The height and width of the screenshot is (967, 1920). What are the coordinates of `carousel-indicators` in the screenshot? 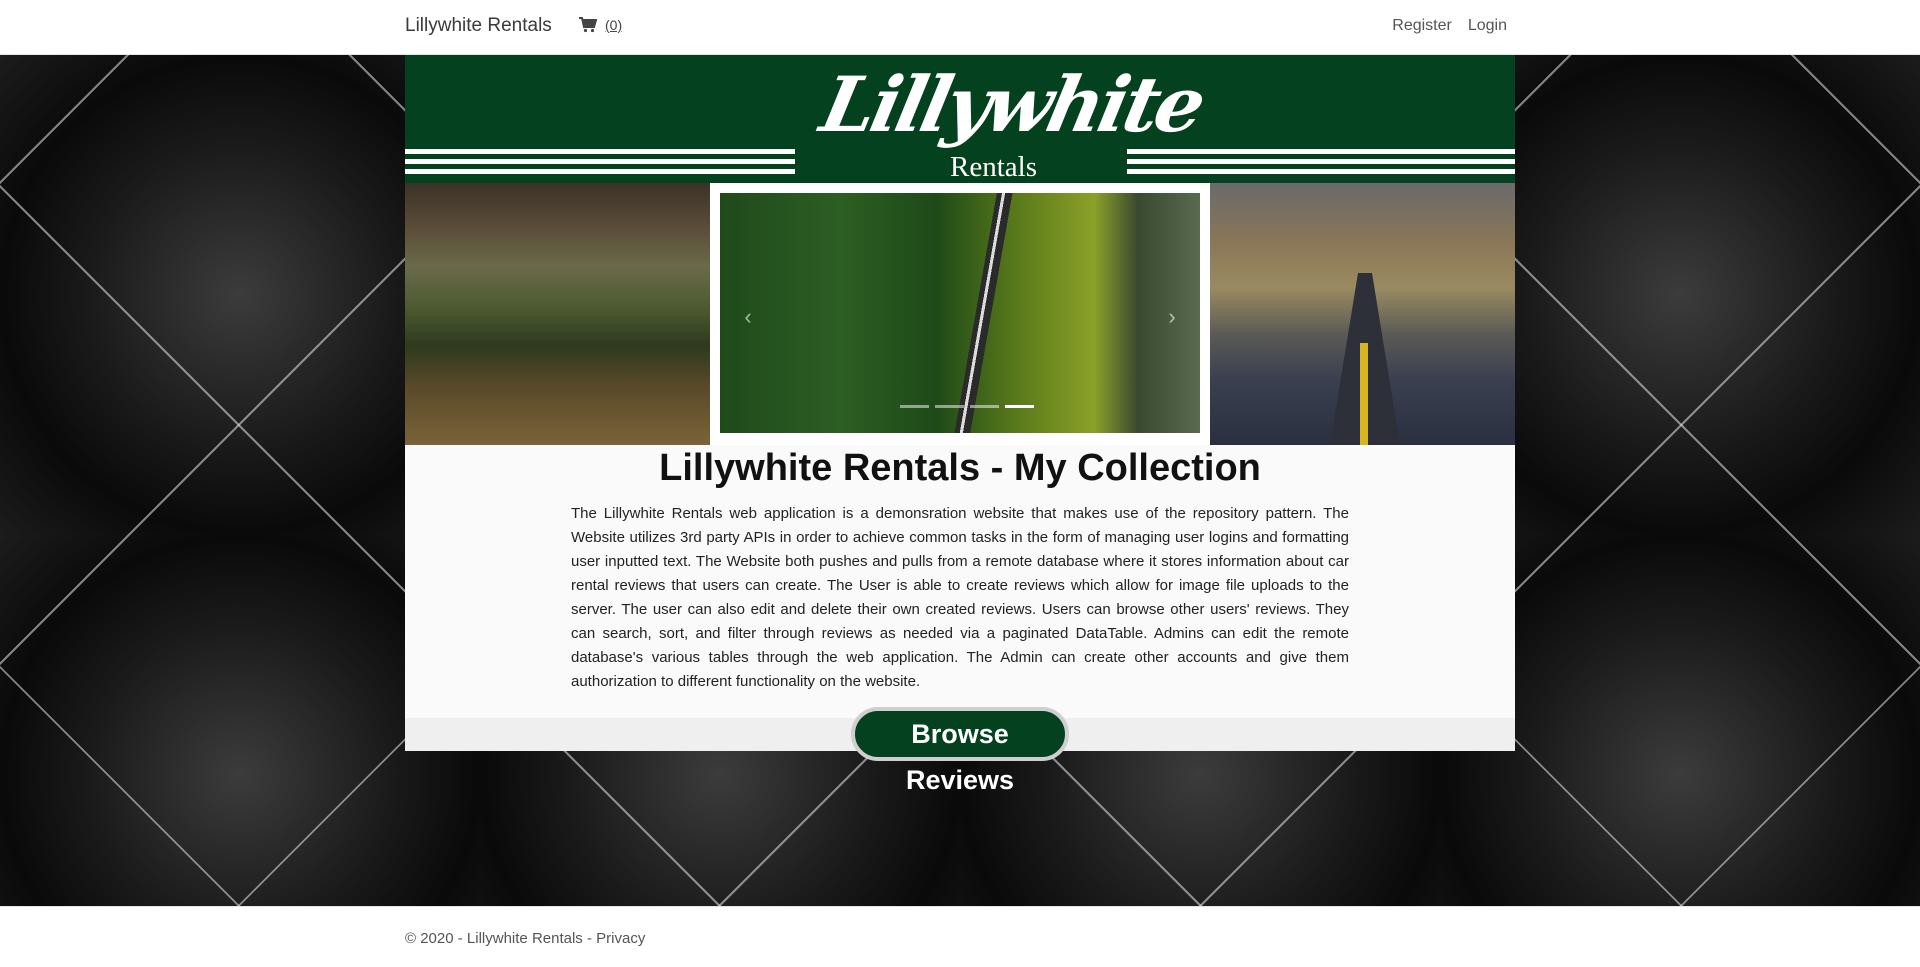 It's located at (967, 406).